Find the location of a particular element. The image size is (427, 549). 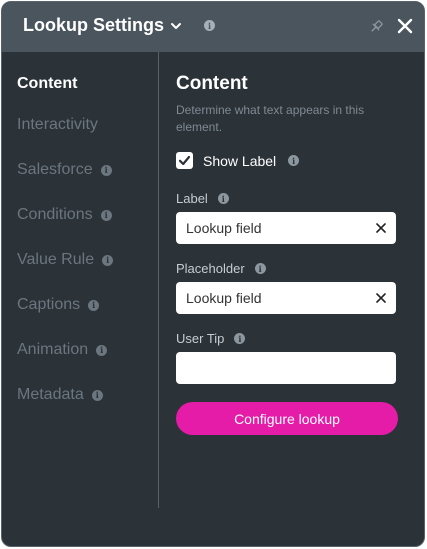

sidebar-item-content: Content is located at coordinates (47, 84).